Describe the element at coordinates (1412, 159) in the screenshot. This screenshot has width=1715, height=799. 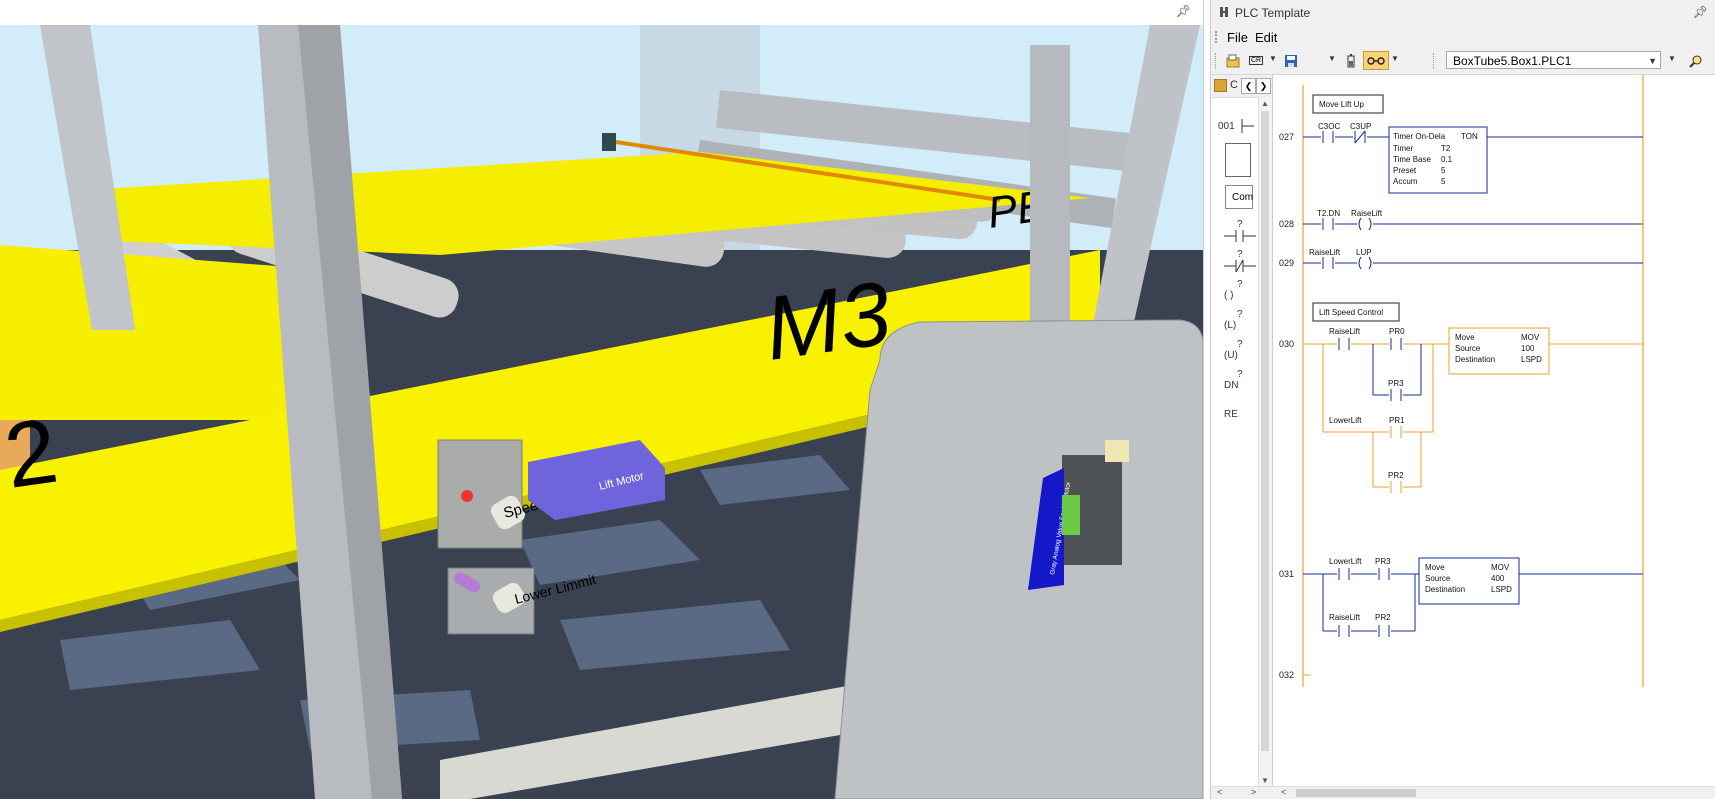
I see `block-param-name: Time Base` at that location.